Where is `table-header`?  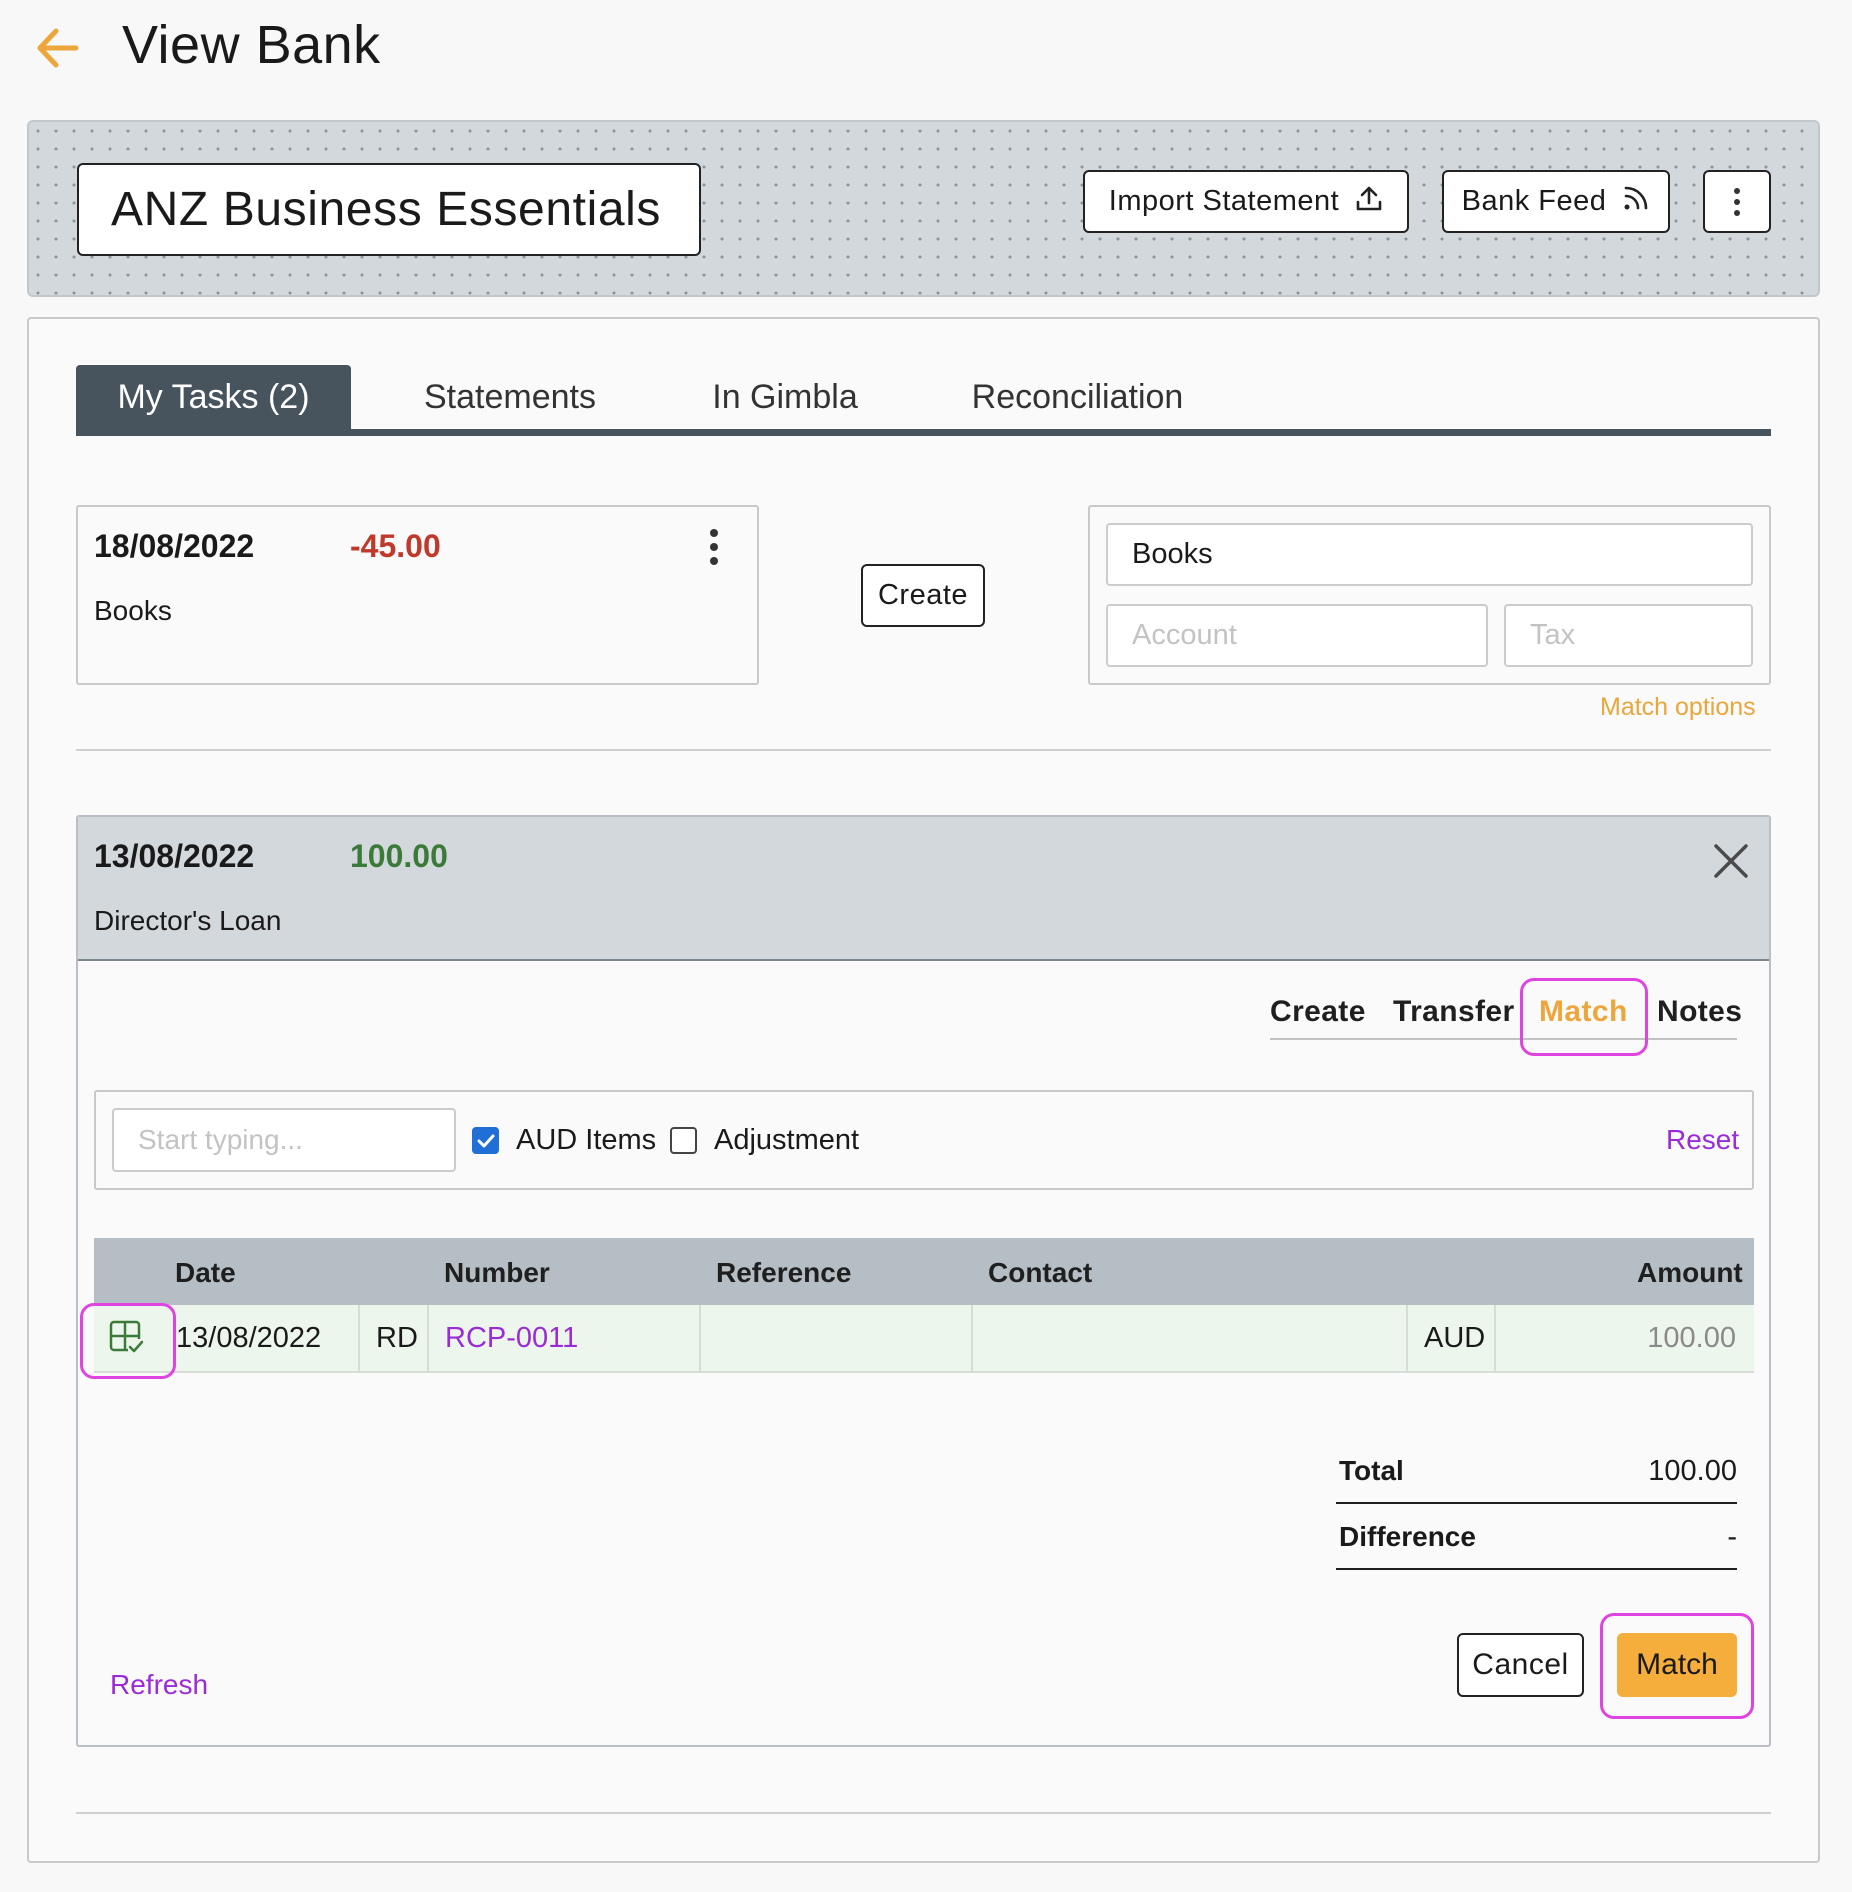
table-header is located at coordinates (924, 1271).